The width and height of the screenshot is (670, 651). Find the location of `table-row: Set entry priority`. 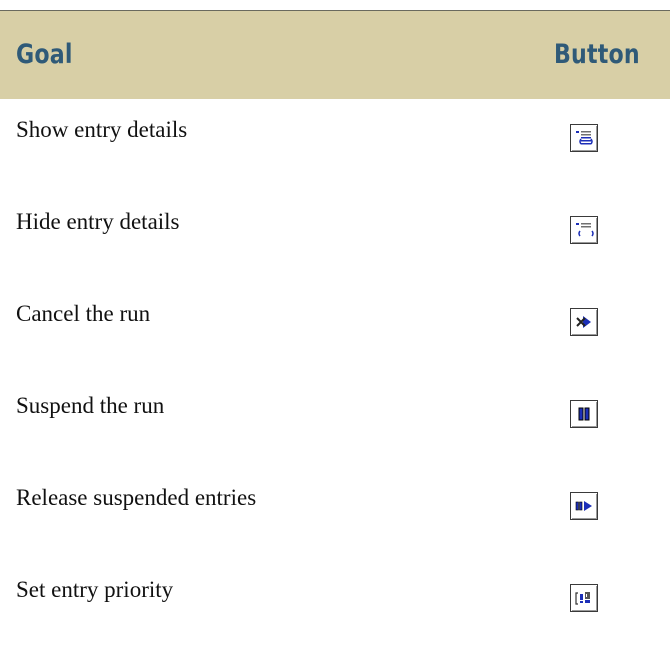

table-row: Set entry priority is located at coordinates (335, 605).